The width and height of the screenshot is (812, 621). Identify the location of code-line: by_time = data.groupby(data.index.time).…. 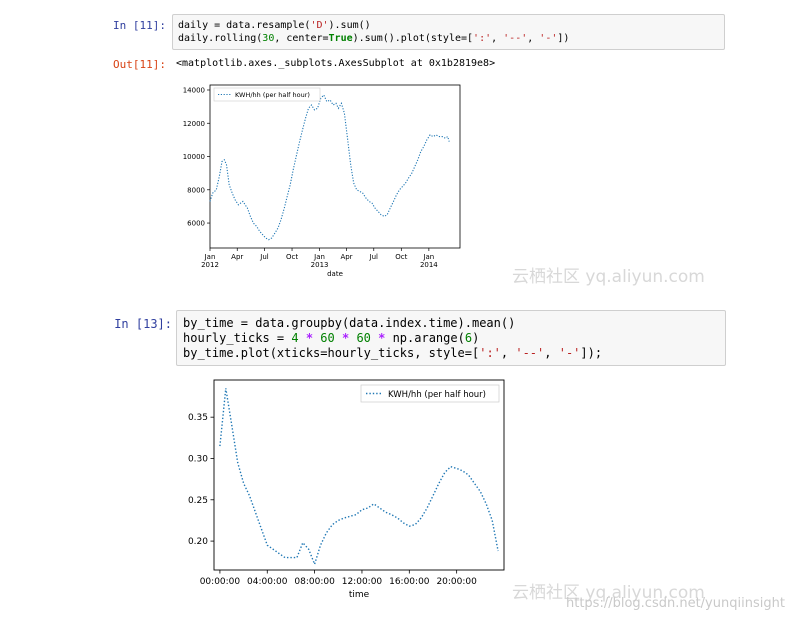
(349, 323).